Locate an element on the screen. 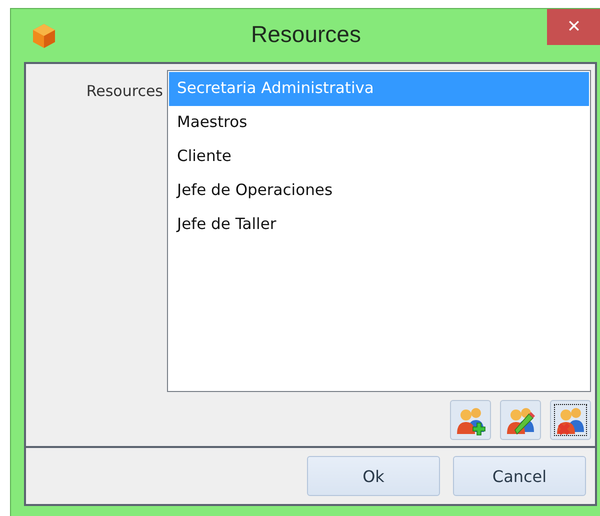 The image size is (600, 516). list-item: Cliente is located at coordinates (379, 157).